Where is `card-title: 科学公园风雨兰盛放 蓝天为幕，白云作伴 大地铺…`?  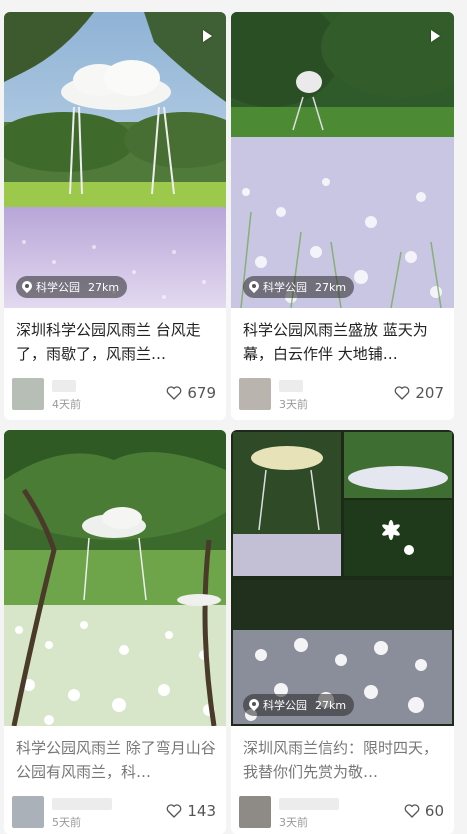 card-title: 科学公园风雨兰盛放 蓝天为幕，白云作伴 大地铺… is located at coordinates (343, 342).